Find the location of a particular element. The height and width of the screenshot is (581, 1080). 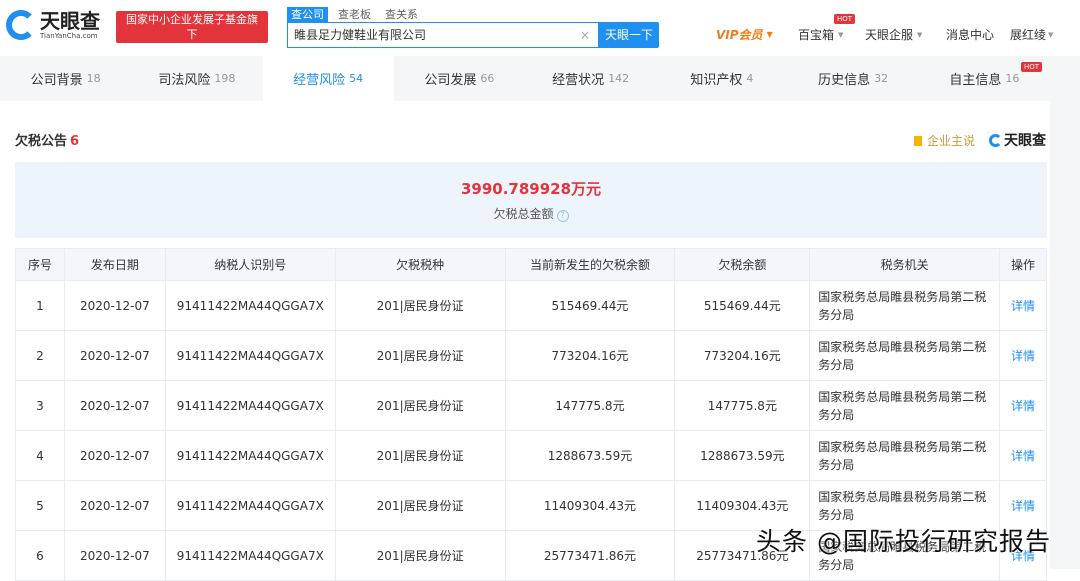

tab-business-risk: 经营风险 54 is located at coordinates (328, 78).